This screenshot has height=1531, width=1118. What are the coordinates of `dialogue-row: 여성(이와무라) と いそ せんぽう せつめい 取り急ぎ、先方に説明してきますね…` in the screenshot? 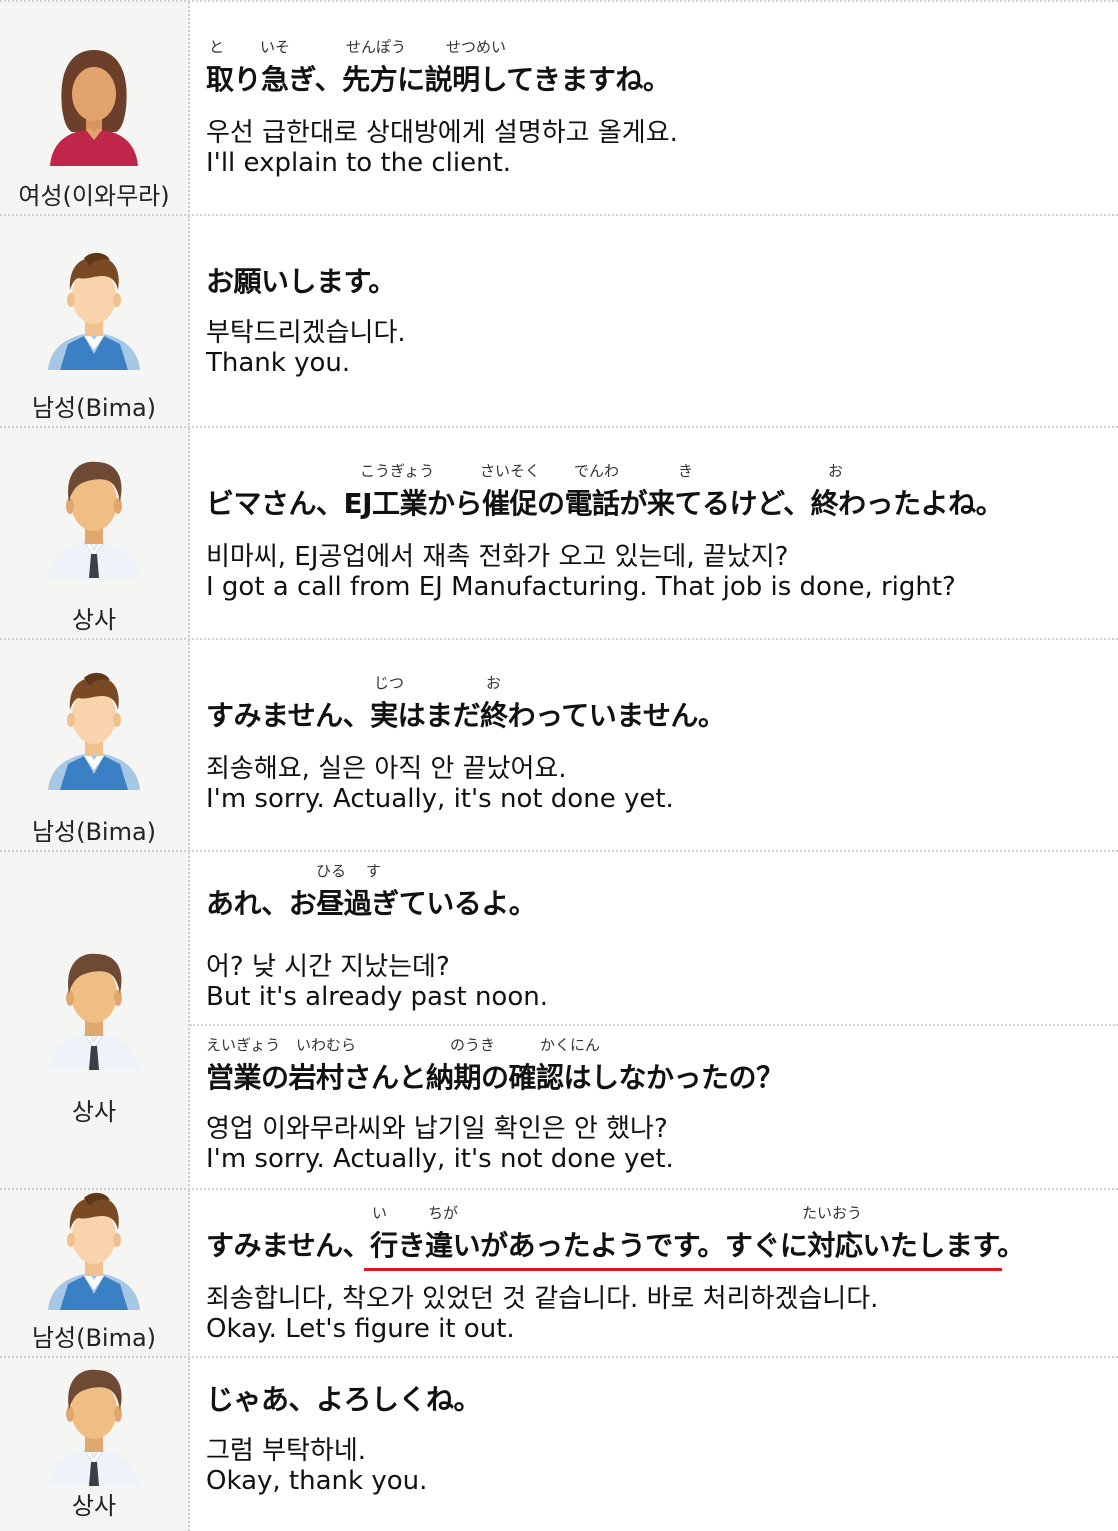 It's located at (559, 108).